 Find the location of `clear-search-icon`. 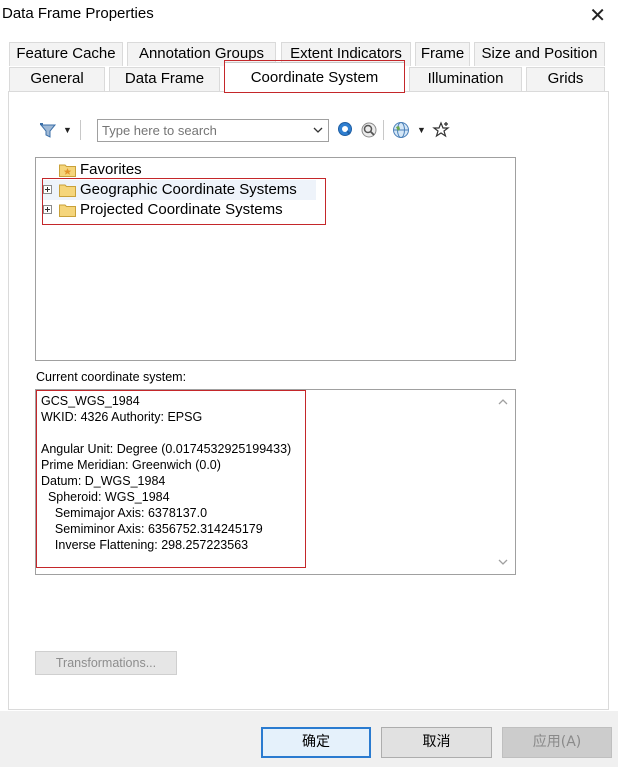

clear-search-icon is located at coordinates (369, 130).